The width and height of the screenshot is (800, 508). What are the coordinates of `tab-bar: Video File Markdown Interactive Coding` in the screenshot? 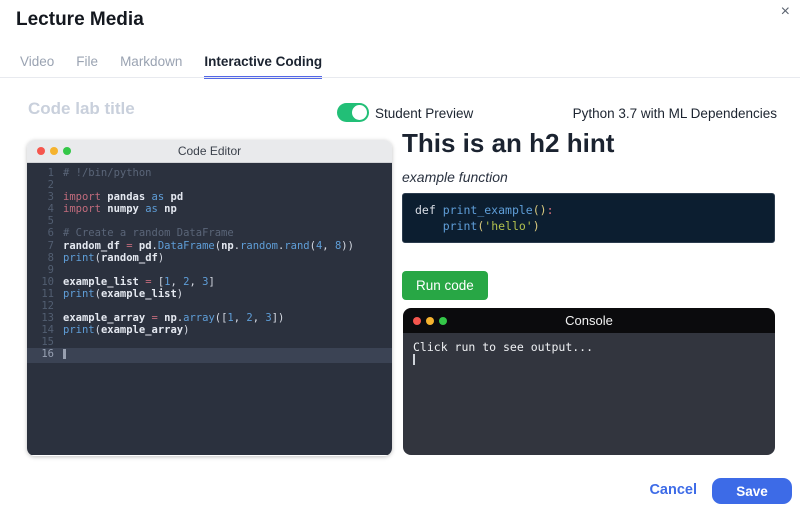 It's located at (171, 66).